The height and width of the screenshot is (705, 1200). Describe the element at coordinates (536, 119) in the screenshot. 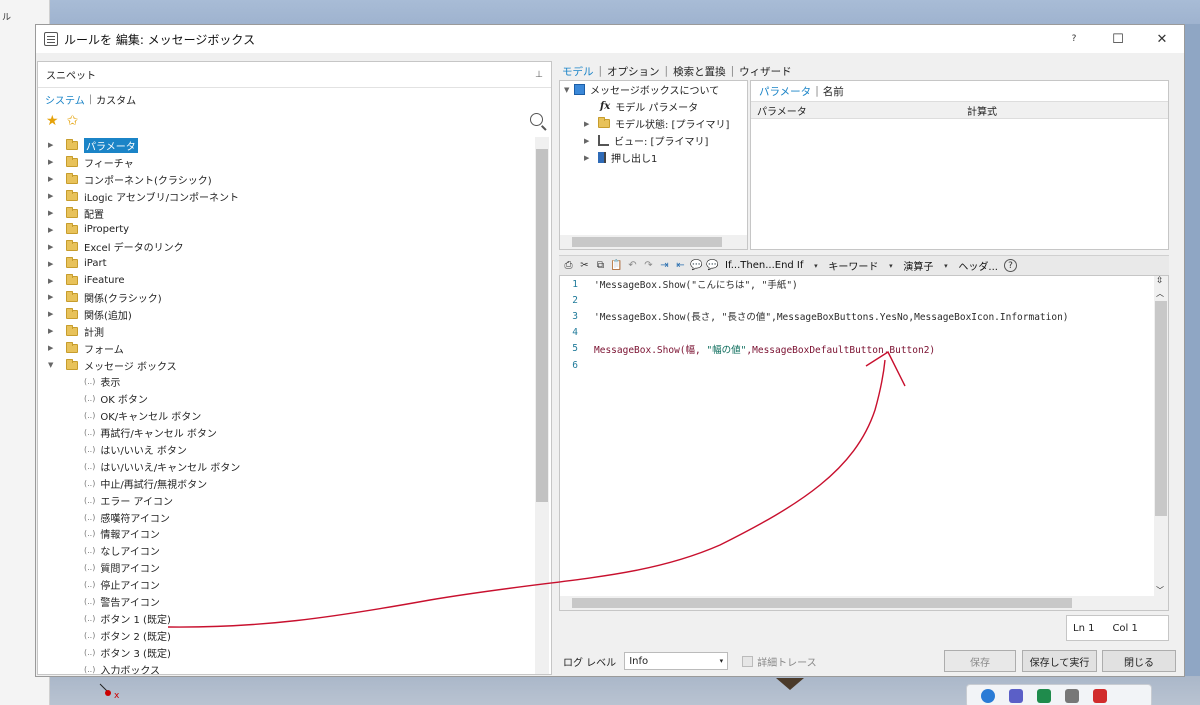

I see `search-icon` at that location.